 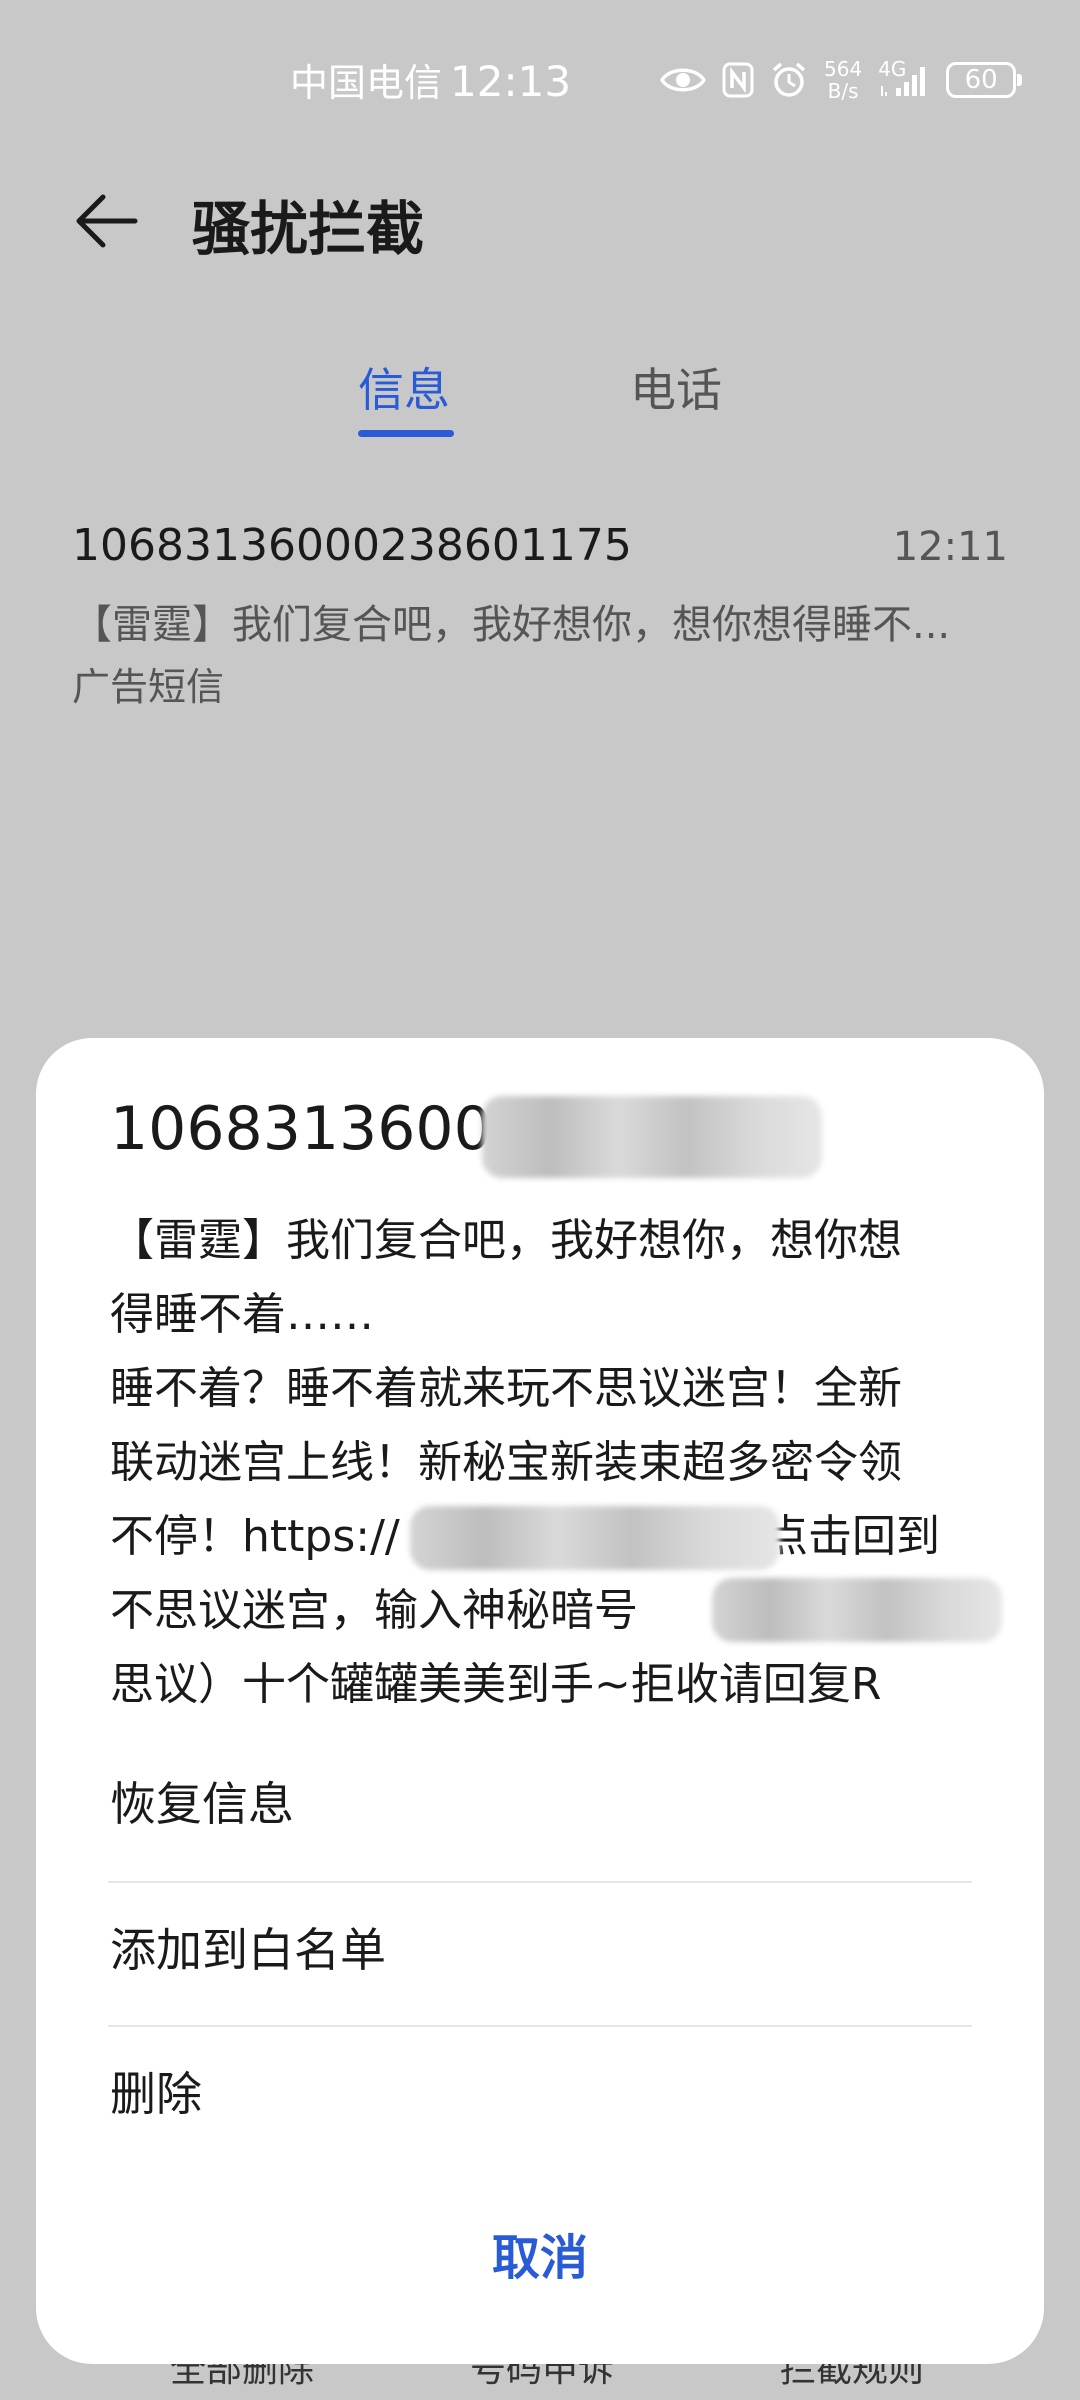 What do you see at coordinates (255, 1536) in the screenshot?
I see `message-url-prefix: 不停！https://` at bounding box center [255, 1536].